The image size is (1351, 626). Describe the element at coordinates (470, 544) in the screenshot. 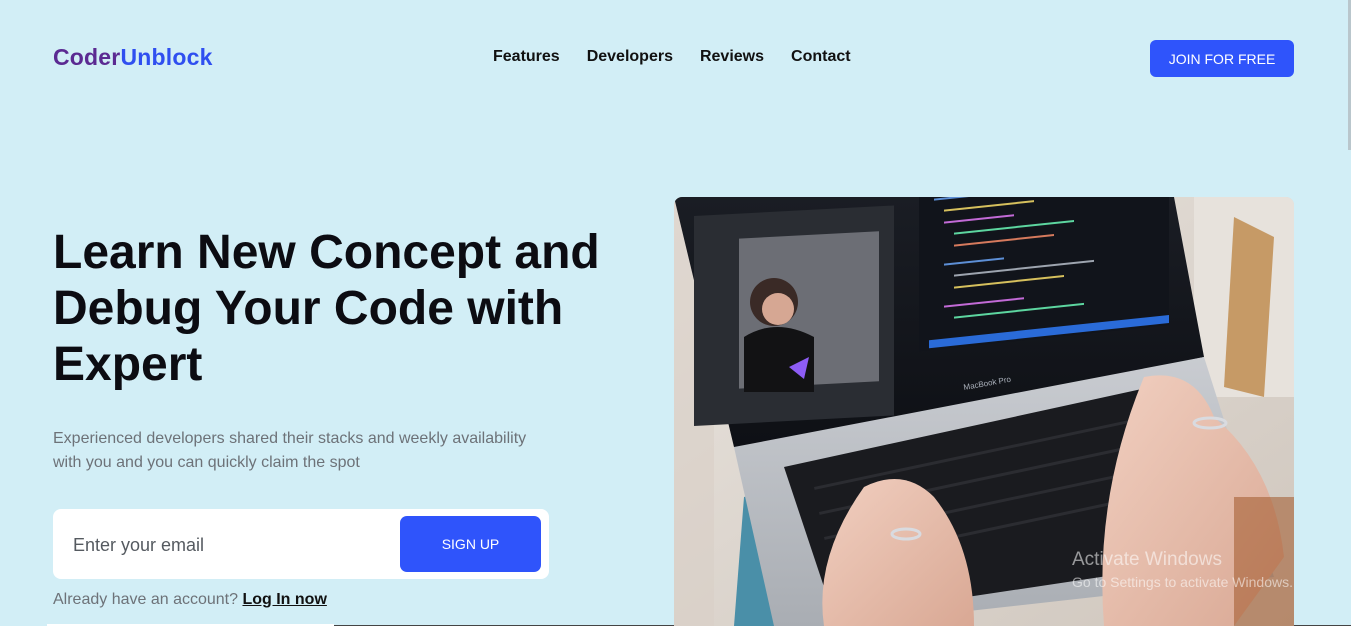

I see `sign-up-button: SIGN UP` at that location.